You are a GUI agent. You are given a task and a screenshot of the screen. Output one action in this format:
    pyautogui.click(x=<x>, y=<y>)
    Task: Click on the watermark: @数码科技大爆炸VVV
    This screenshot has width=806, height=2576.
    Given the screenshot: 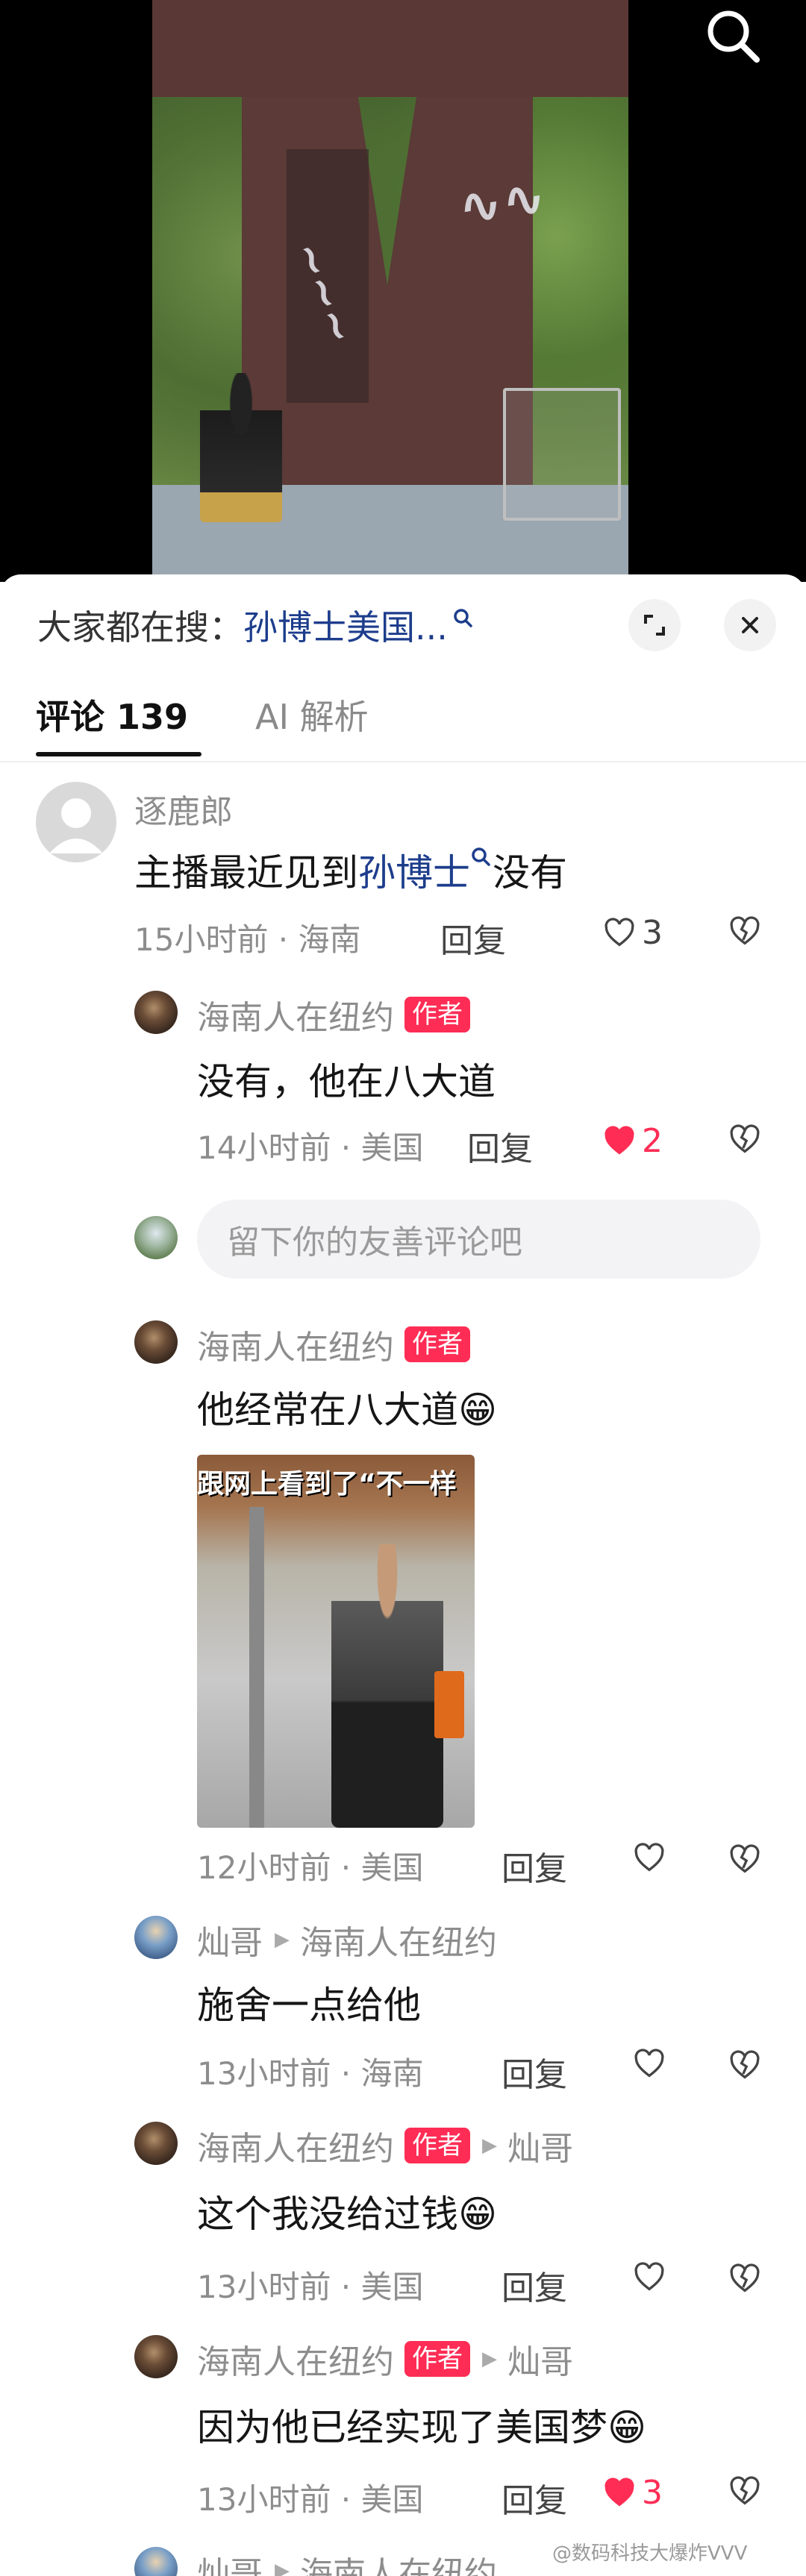 What is the action you would take?
    pyautogui.click(x=650, y=2553)
    